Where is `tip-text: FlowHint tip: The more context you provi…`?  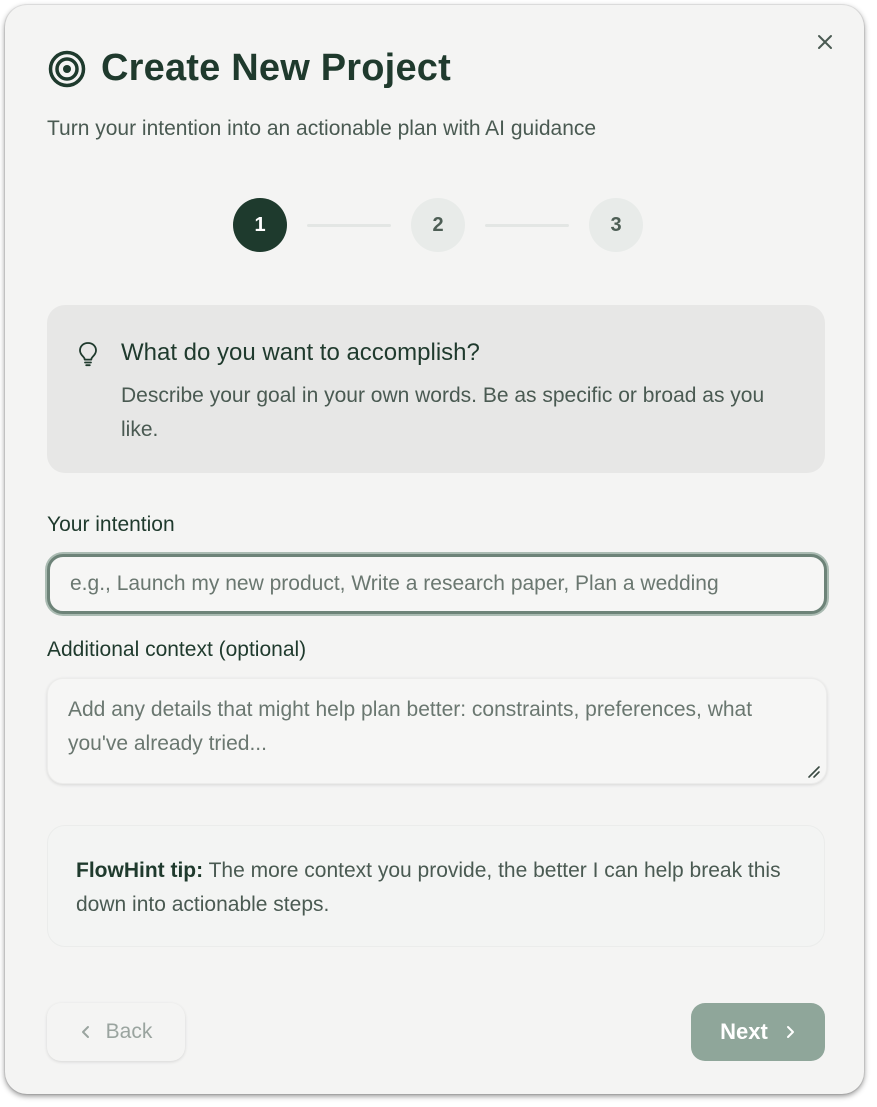
tip-text: FlowHint tip: The more context you provi… is located at coordinates (441, 888).